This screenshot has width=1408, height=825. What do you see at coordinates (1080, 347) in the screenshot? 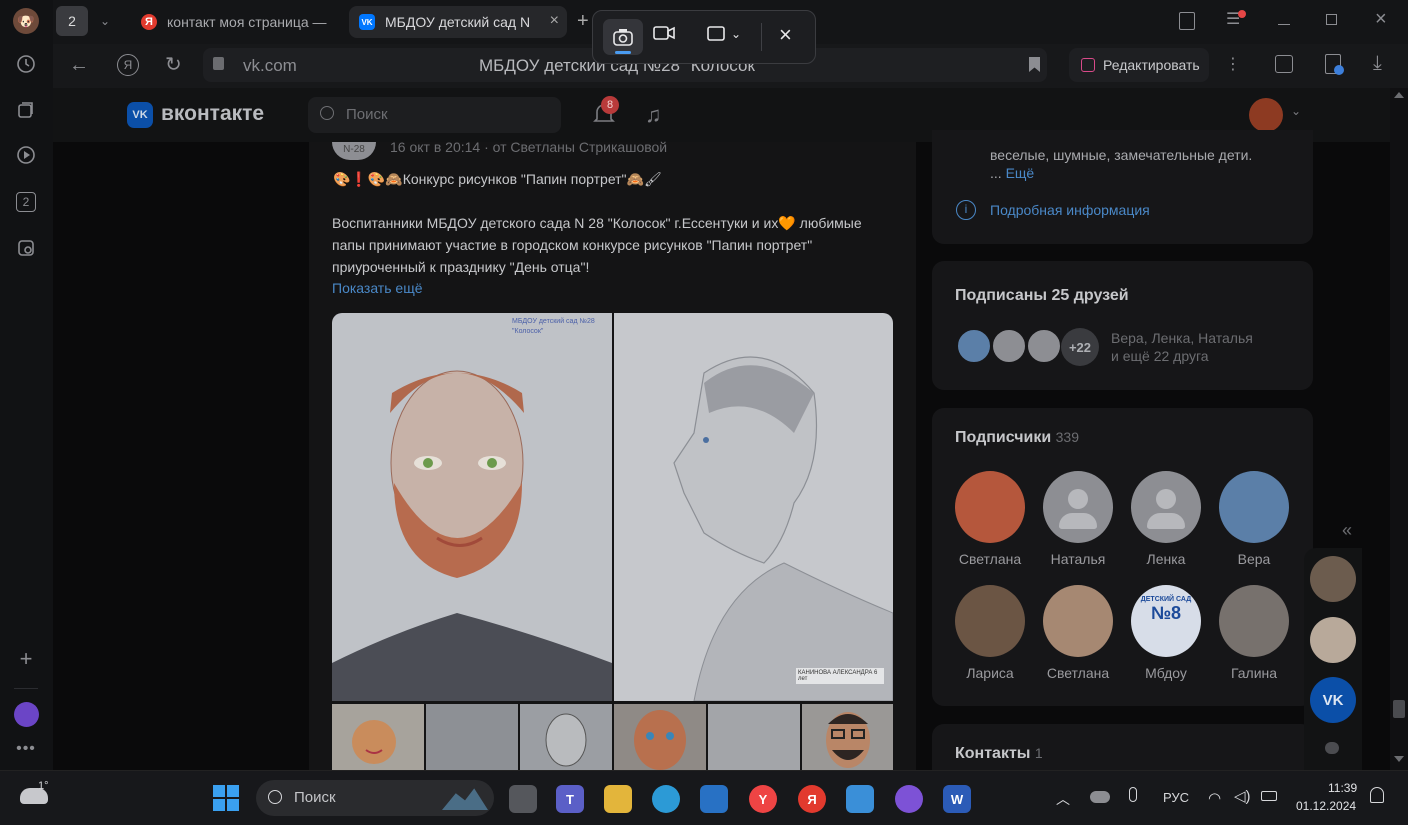
I see `more-friends-badge: +22` at bounding box center [1080, 347].